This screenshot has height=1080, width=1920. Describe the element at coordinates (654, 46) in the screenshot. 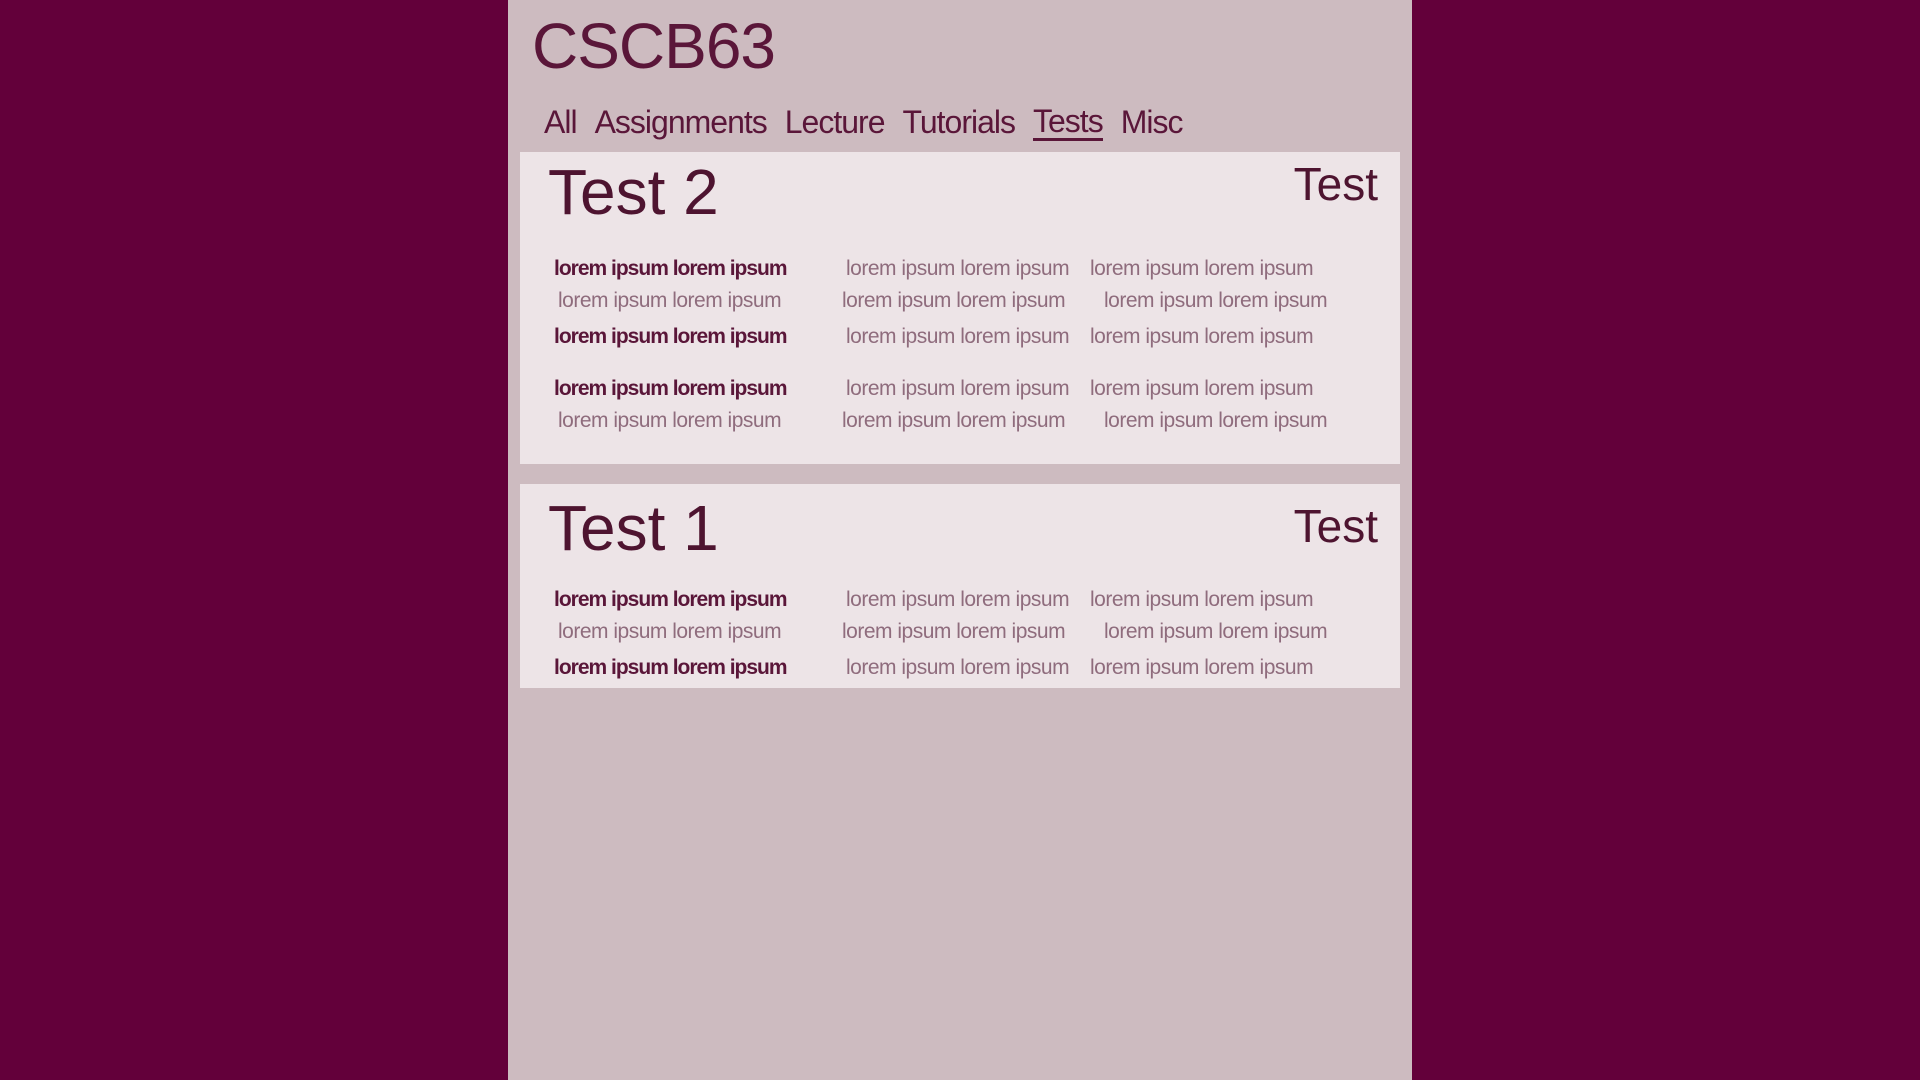

I see `course-title: CSCB63` at that location.